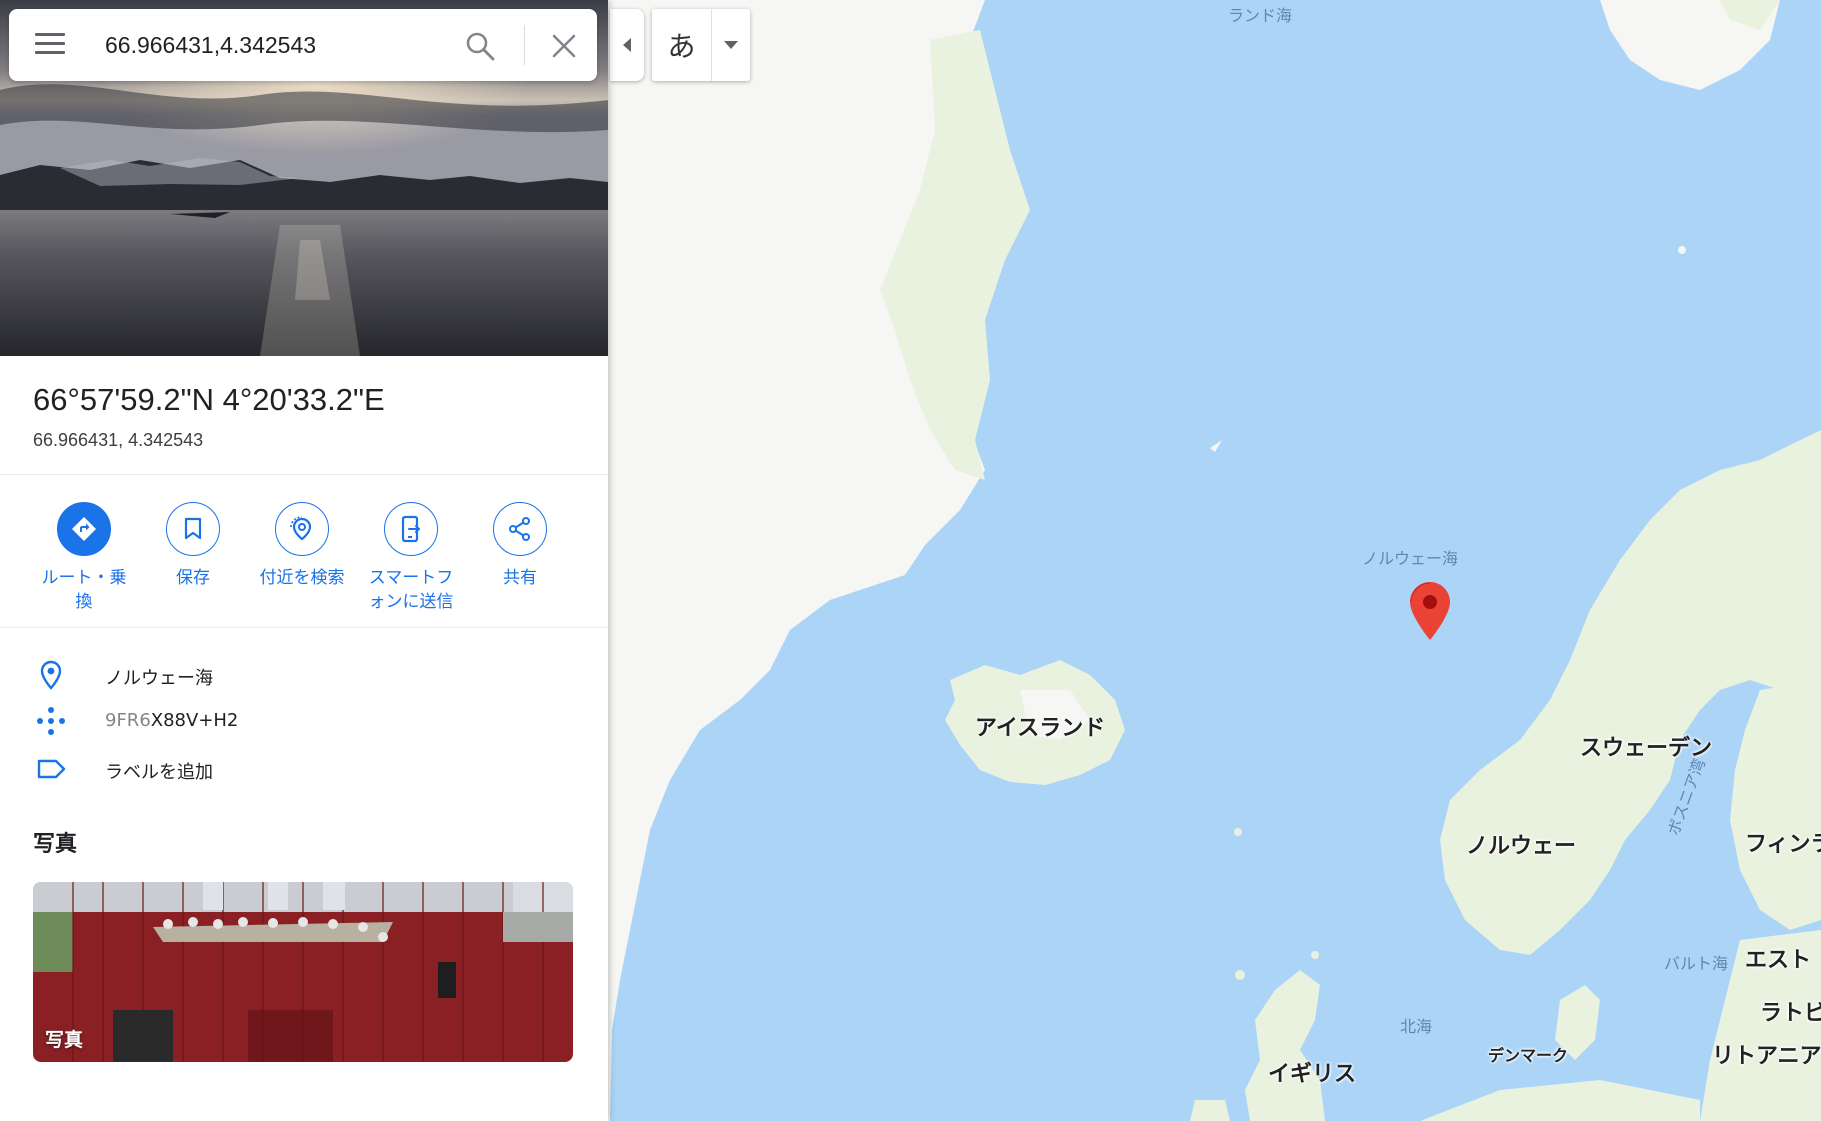 This screenshot has width=1821, height=1121. I want to click on caret-down-icon, so click(731, 45).